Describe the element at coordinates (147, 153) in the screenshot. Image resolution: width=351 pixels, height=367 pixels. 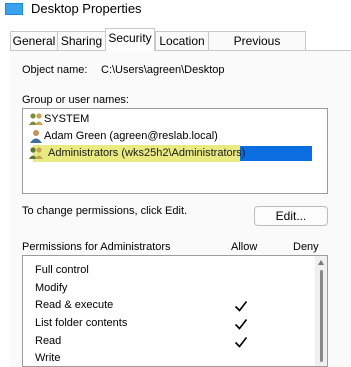
I see `user-name: Administrators (wks25h2\Administrators)` at that location.